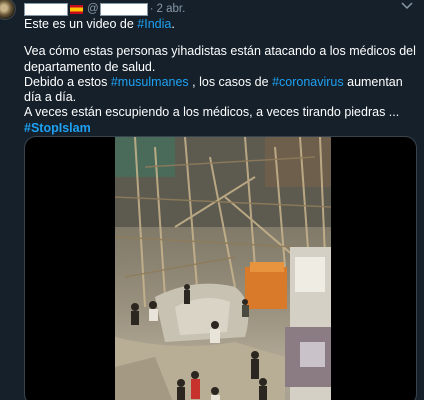  I want to click on spain-flag-icon, so click(76, 9).